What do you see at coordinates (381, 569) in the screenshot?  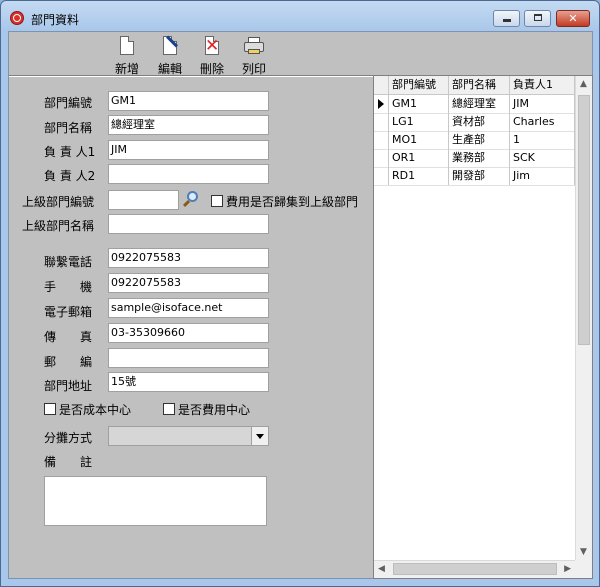 I see `scroll-left-icon: ◀` at bounding box center [381, 569].